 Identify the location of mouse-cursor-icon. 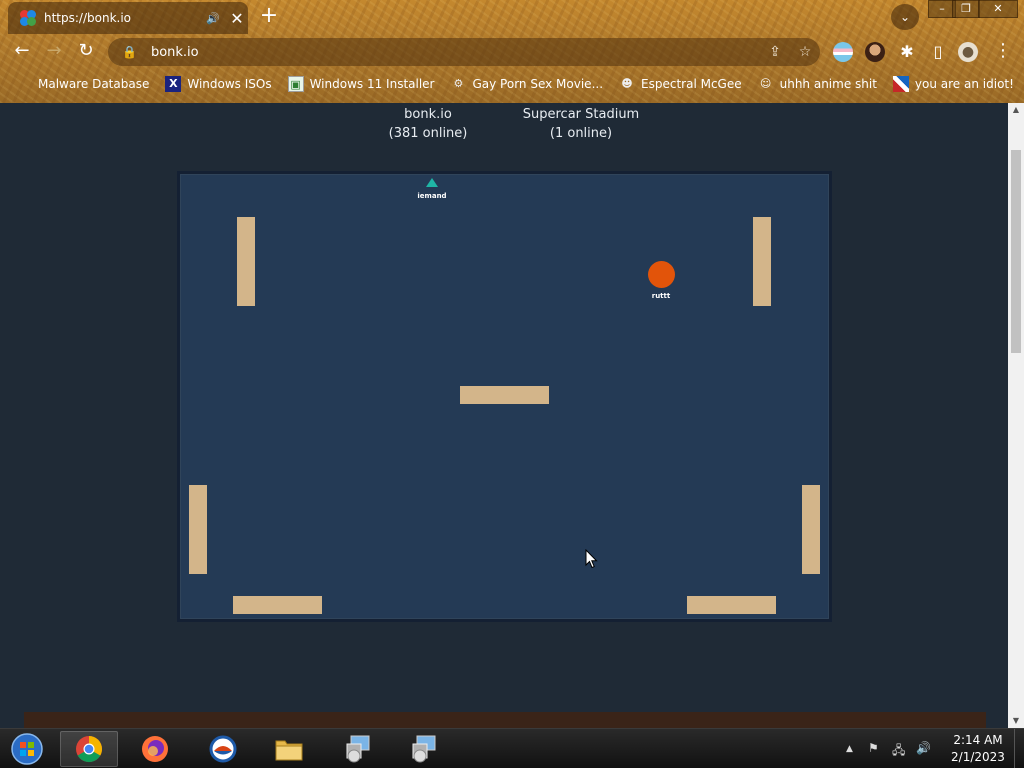
(591, 559).